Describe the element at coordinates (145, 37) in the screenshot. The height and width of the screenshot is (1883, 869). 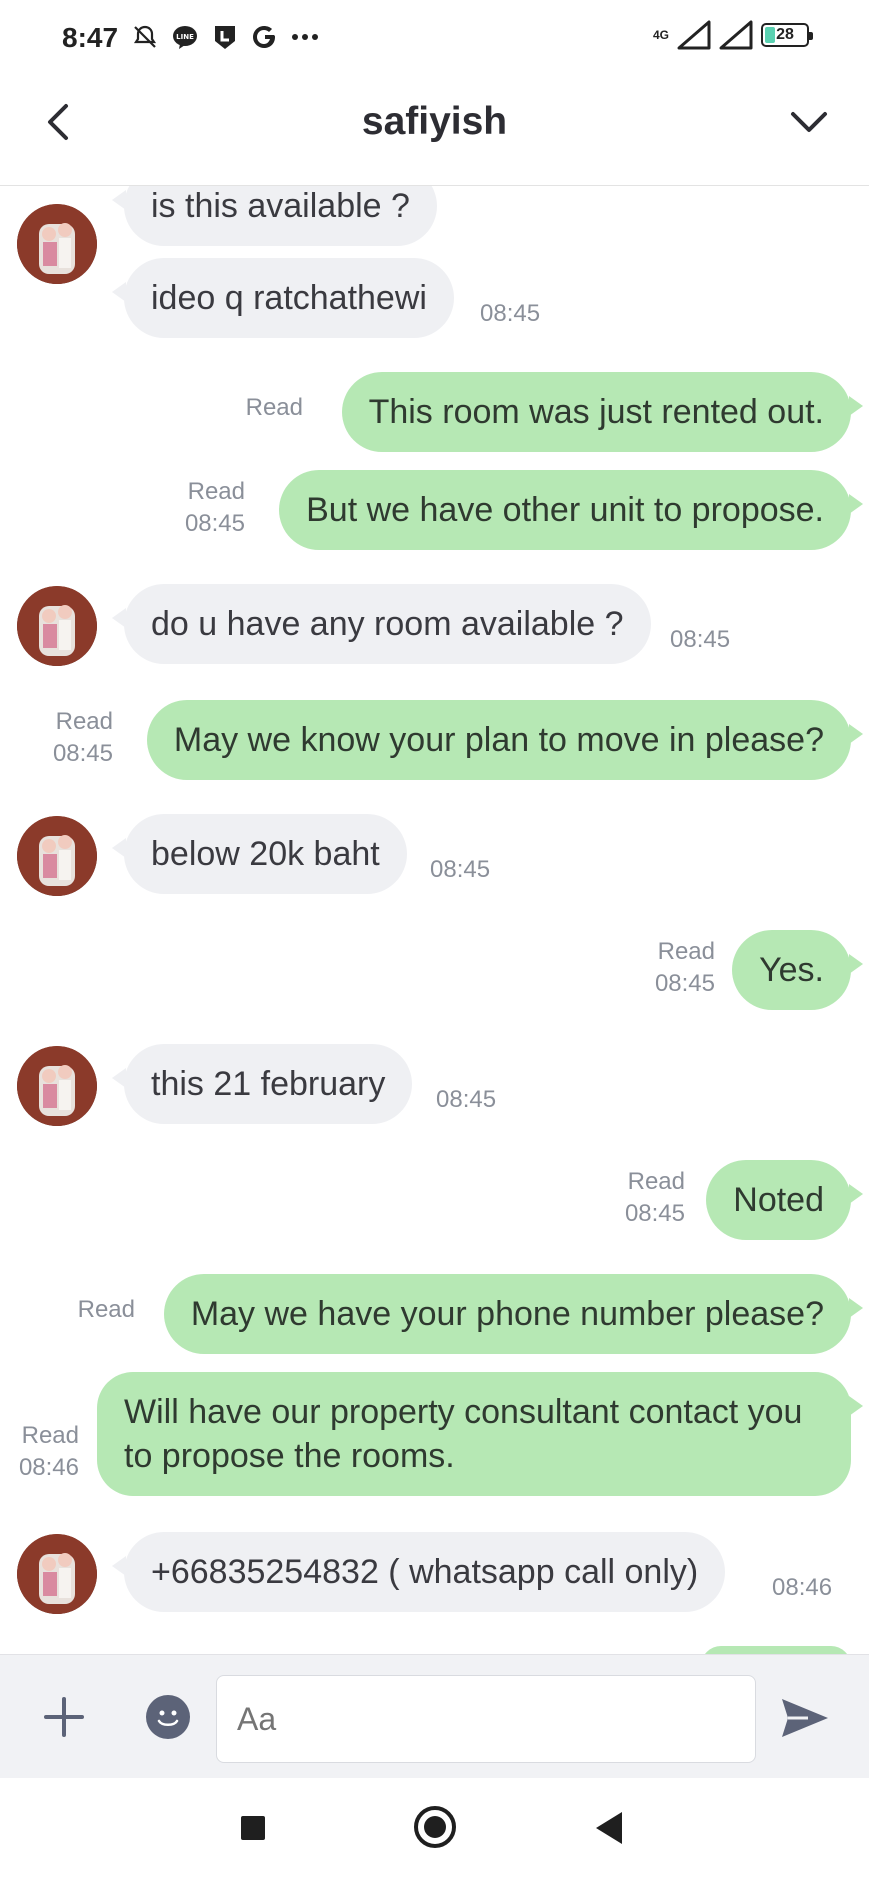
I see `mute-icon` at that location.